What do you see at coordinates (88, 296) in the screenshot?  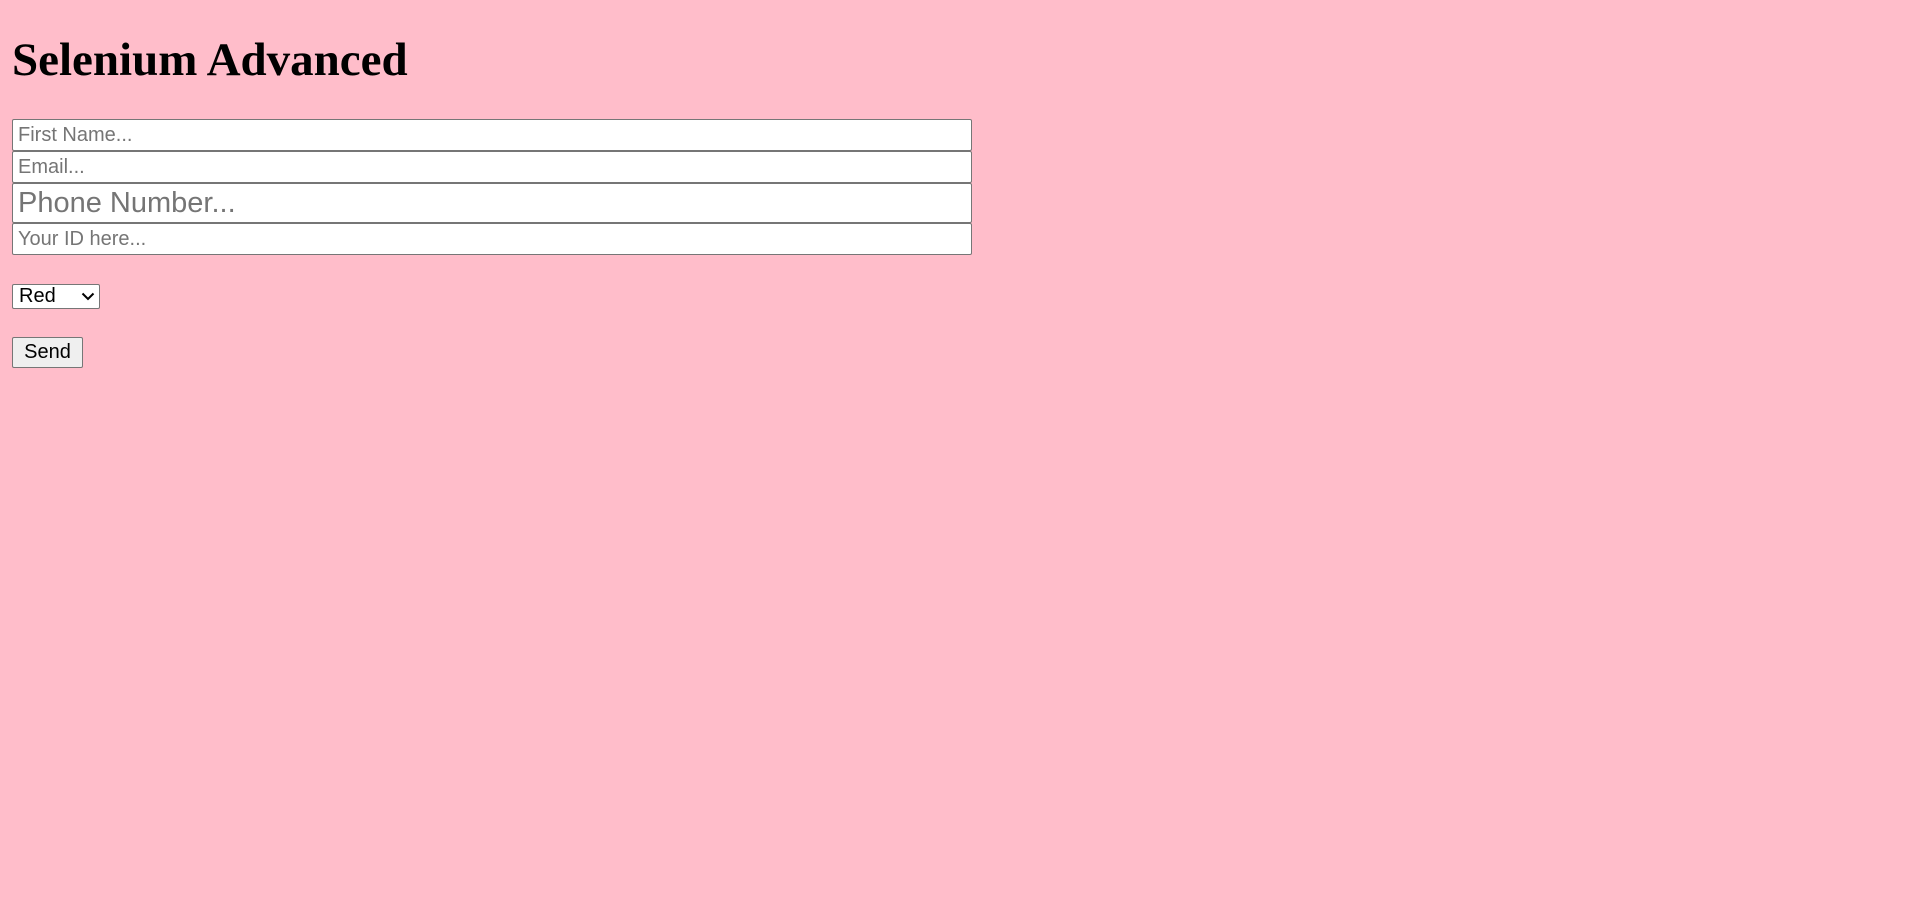 I see `chevron-down-icon` at bounding box center [88, 296].